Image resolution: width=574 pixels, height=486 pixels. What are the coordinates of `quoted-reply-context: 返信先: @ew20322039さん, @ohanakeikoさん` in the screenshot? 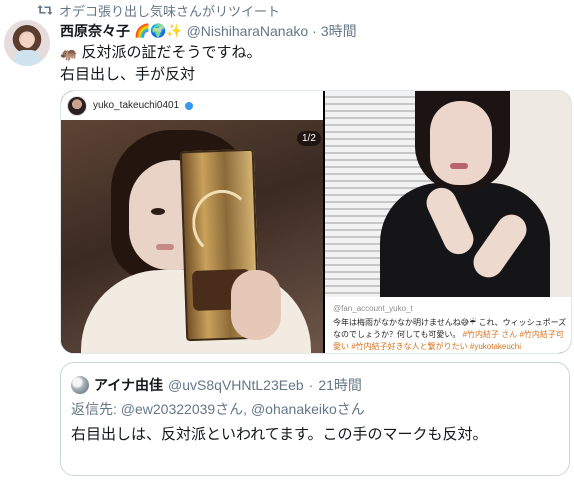 It's located at (218, 409).